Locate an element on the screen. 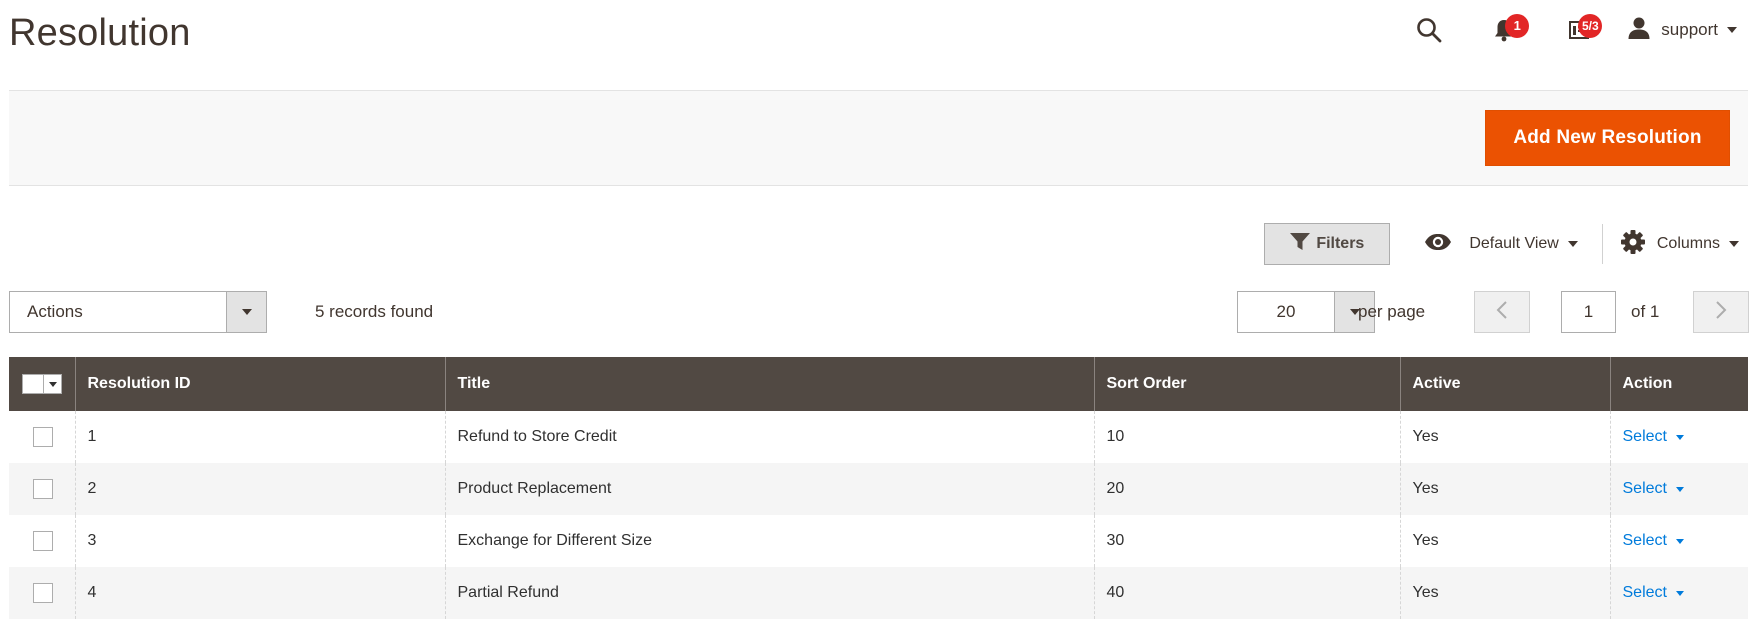  messages-button: 5/3 is located at coordinates (1581, 30).